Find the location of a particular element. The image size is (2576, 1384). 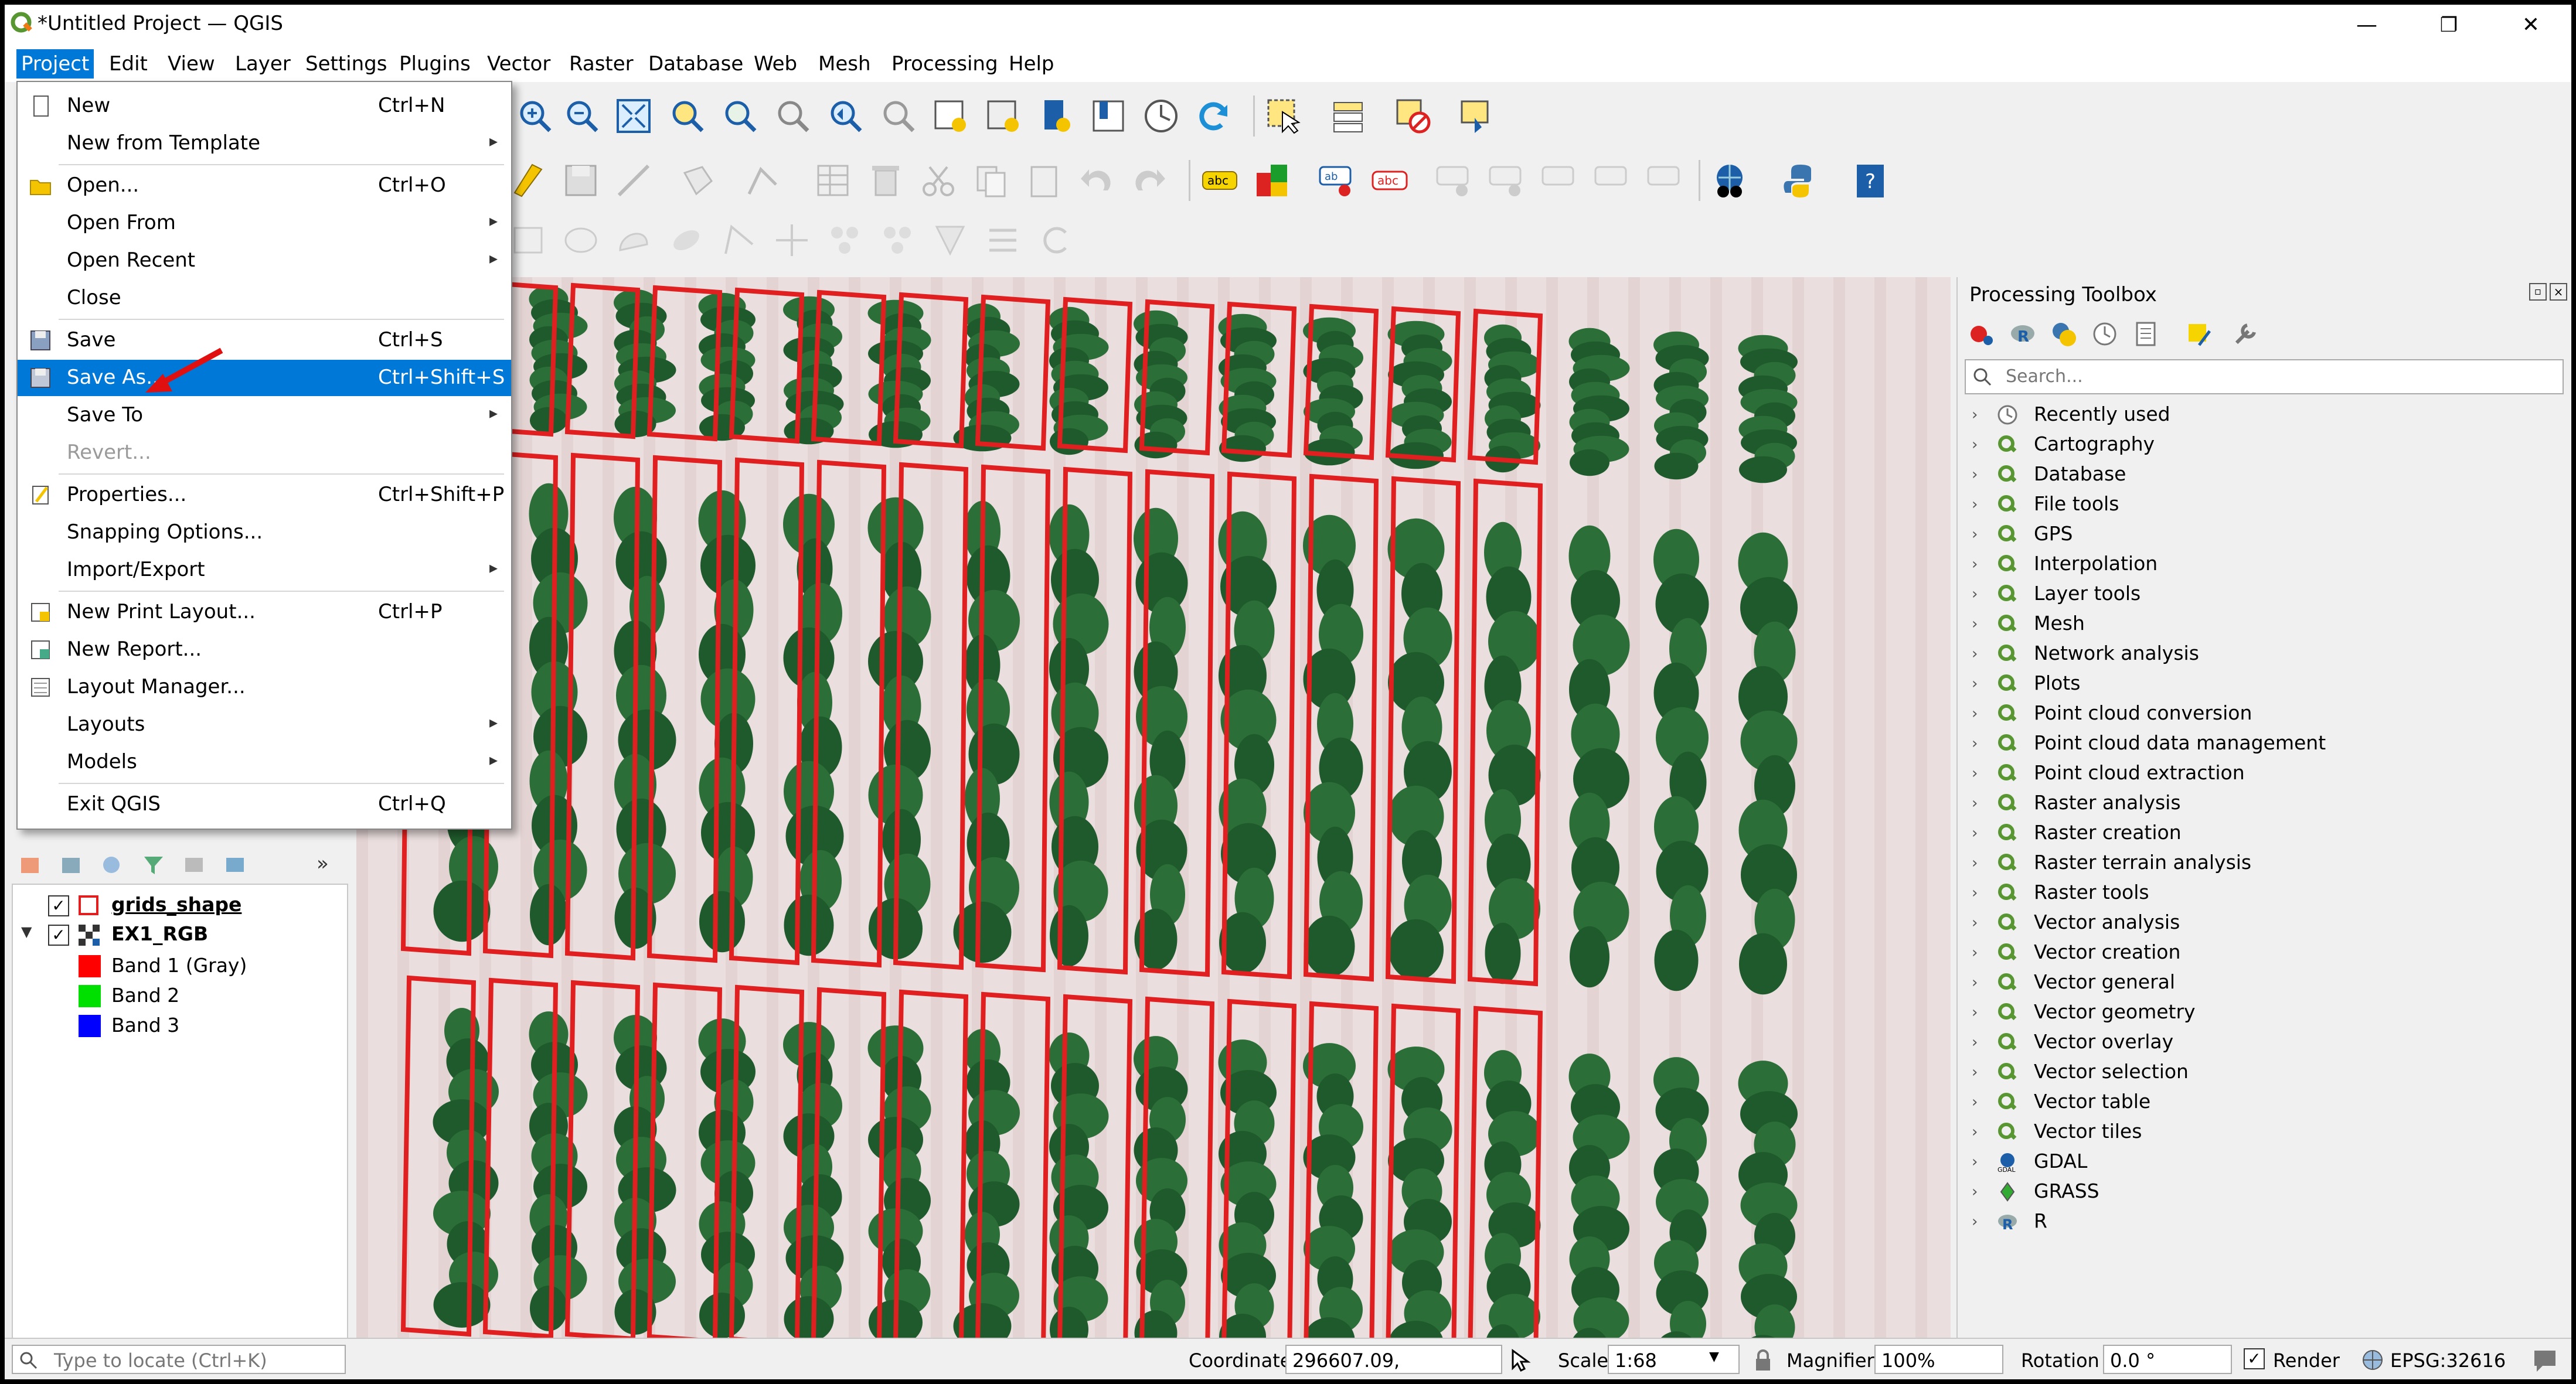

rotate-label-icon is located at coordinates (1559, 180).